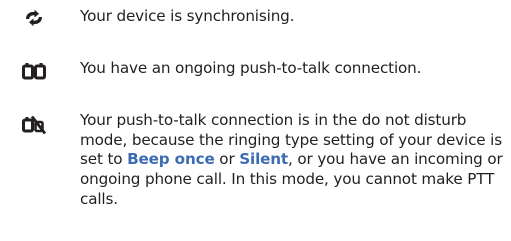 Image resolution: width=511 pixels, height=241 pixels. Describe the element at coordinates (264, 159) in the screenshot. I see `silent-option: Silent` at that location.